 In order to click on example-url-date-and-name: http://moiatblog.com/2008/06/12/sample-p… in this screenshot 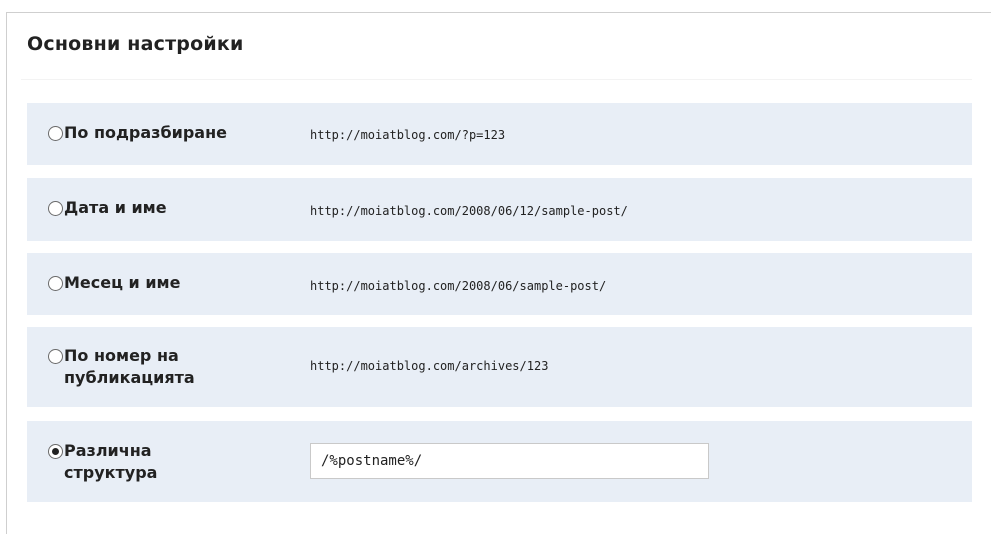, I will do `click(469, 211)`.